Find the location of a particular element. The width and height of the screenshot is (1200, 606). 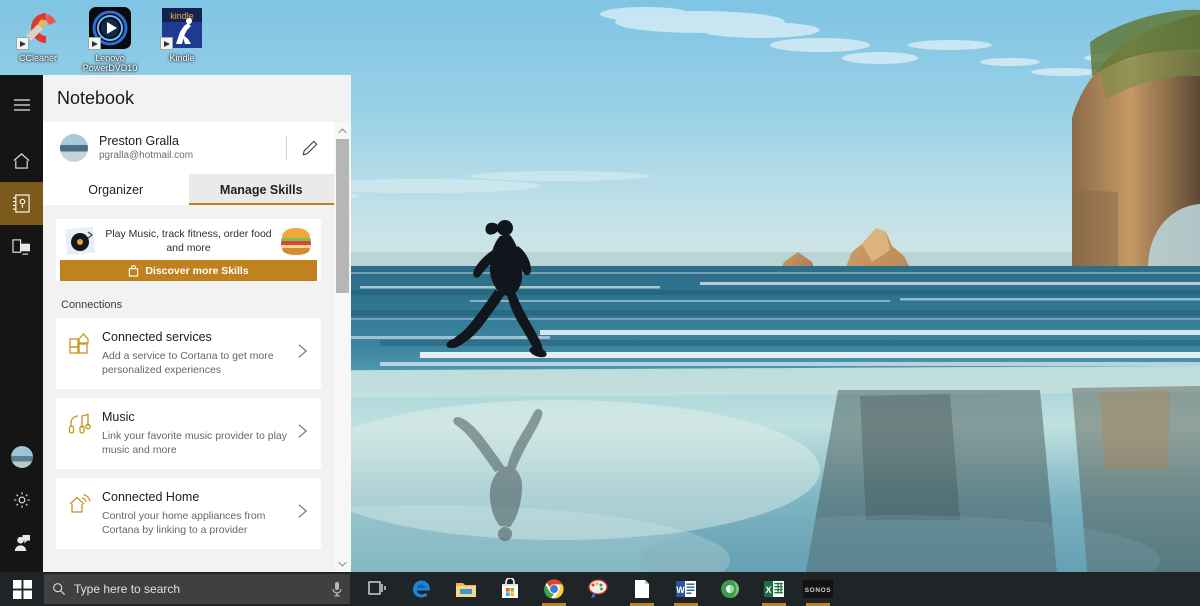

microsoft-store-icon is located at coordinates (510, 588).